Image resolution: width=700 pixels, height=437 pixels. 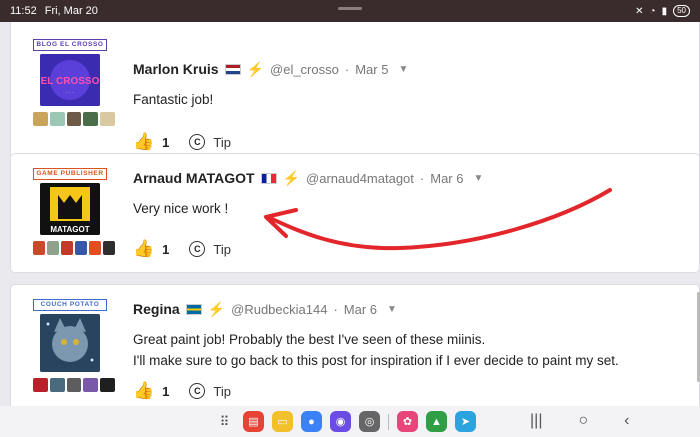 I want to click on home-icon: ○, so click(x=583, y=421).